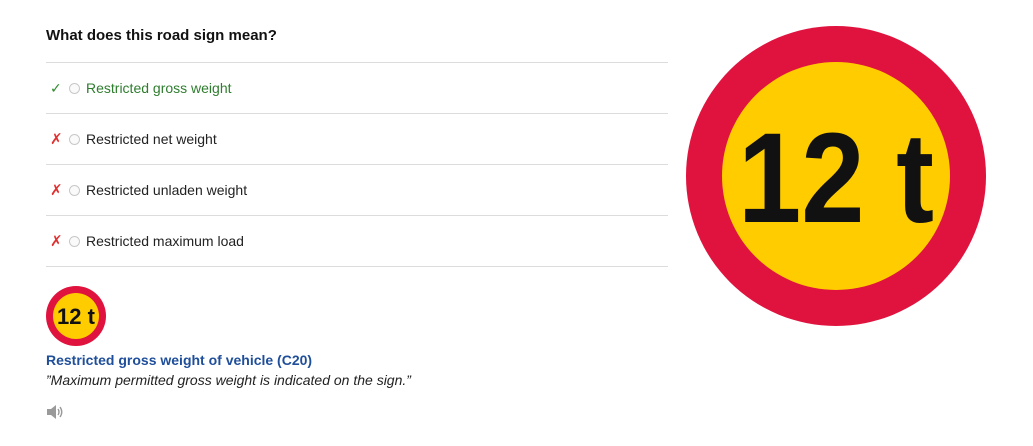 The height and width of the screenshot is (446, 1033). Describe the element at coordinates (55, 412) in the screenshot. I see `speaker-icon` at that location.